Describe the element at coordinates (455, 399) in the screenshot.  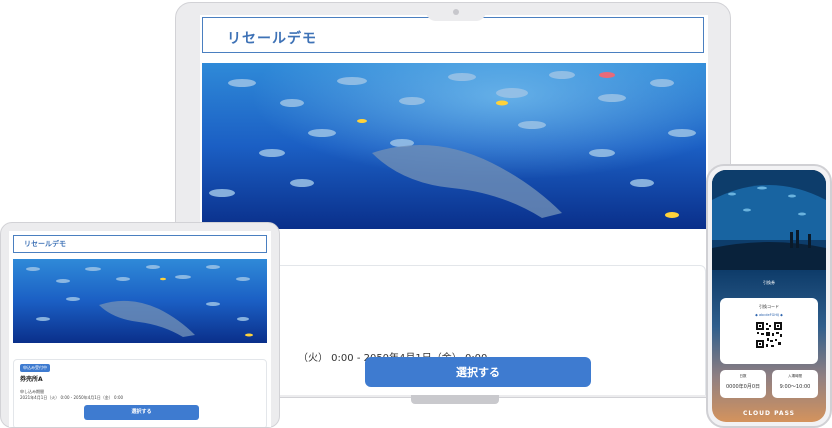
I see `laptop-base` at that location.